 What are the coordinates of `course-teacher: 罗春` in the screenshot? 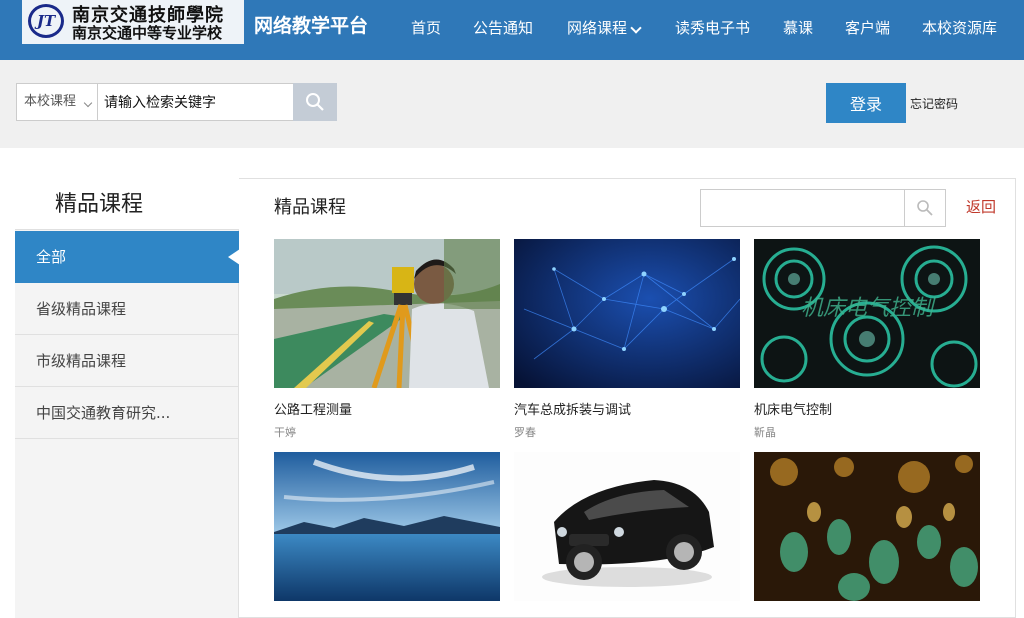 It's located at (525, 432).